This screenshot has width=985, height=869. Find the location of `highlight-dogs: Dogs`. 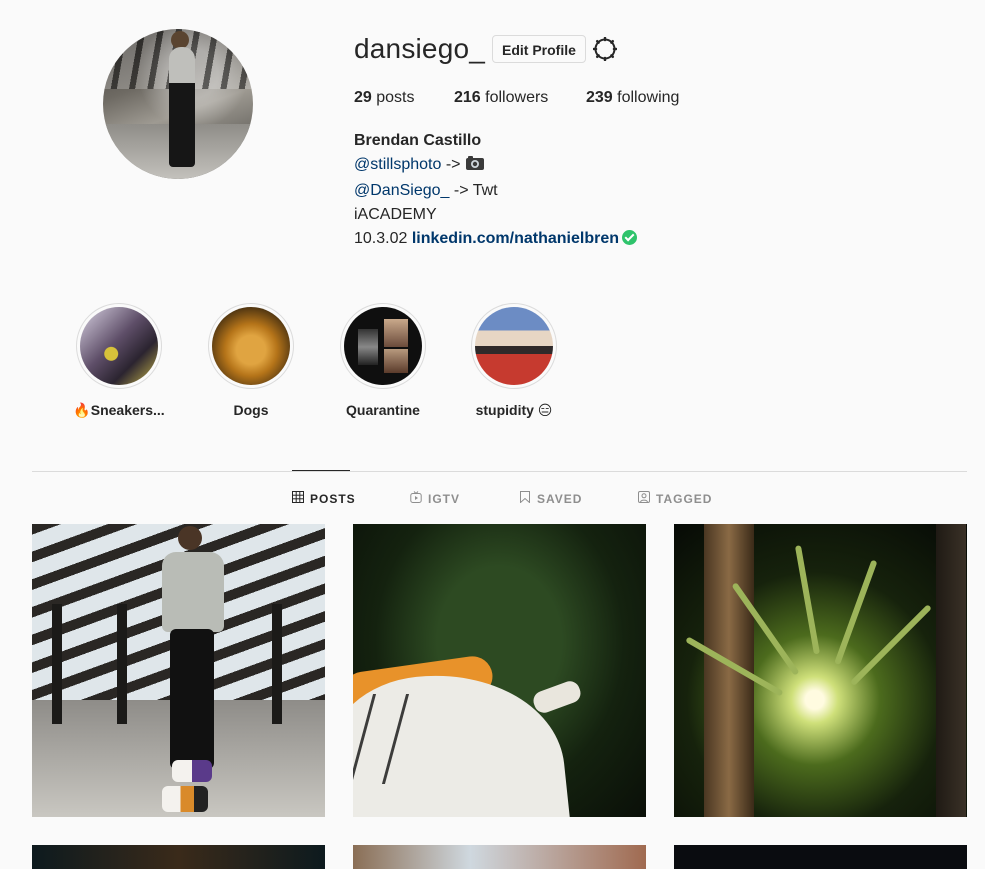

highlight-dogs: Dogs is located at coordinates (251, 360).